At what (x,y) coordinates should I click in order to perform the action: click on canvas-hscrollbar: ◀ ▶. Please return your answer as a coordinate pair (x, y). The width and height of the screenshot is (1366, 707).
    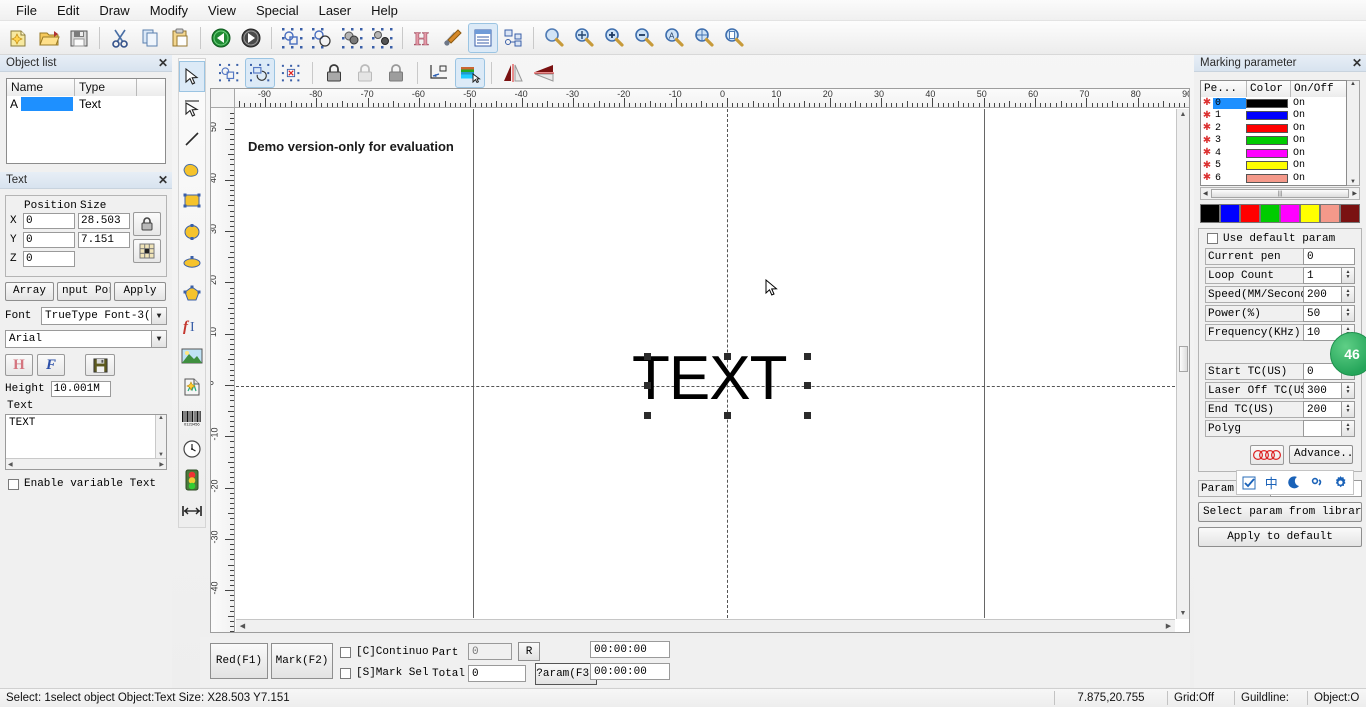
    Looking at the image, I should click on (705, 625).